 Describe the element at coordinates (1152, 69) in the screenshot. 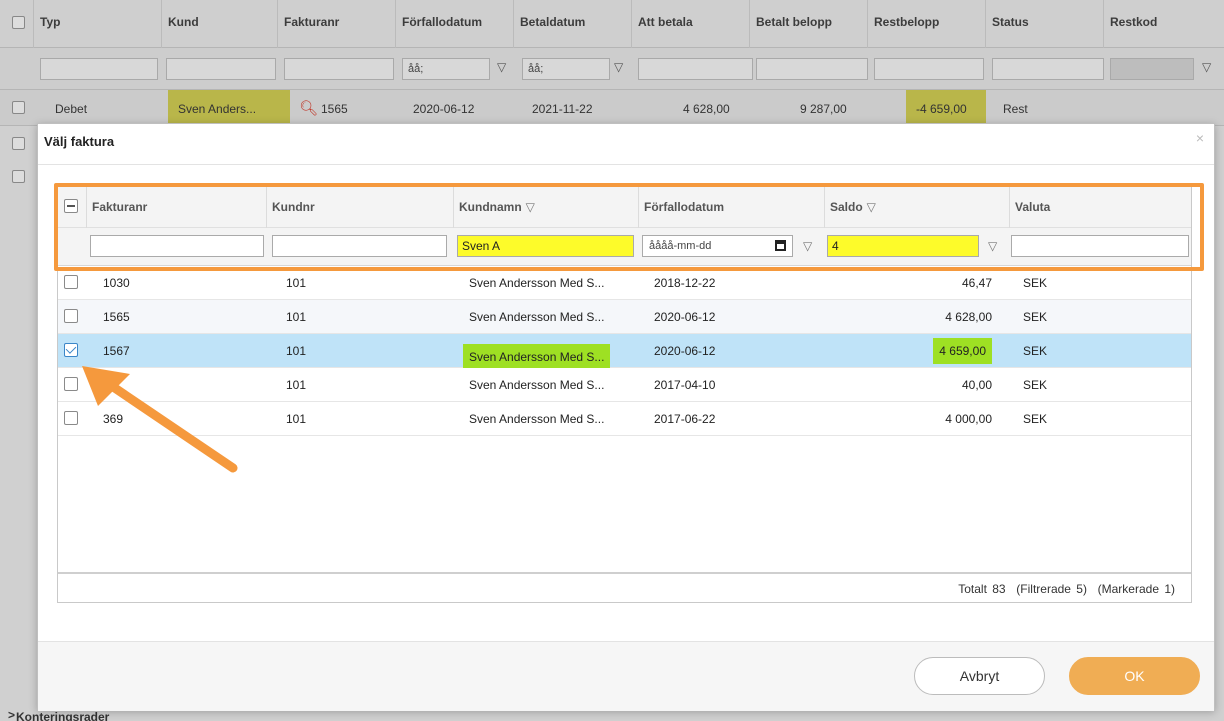

I see `bg-filter-restkod` at that location.